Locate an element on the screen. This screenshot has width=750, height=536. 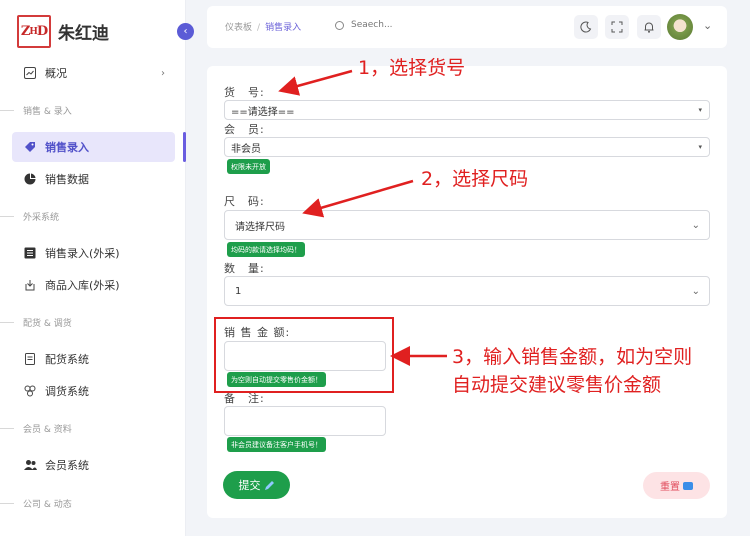
brand-name: 朱红迪 is located at coordinates (83, 34).